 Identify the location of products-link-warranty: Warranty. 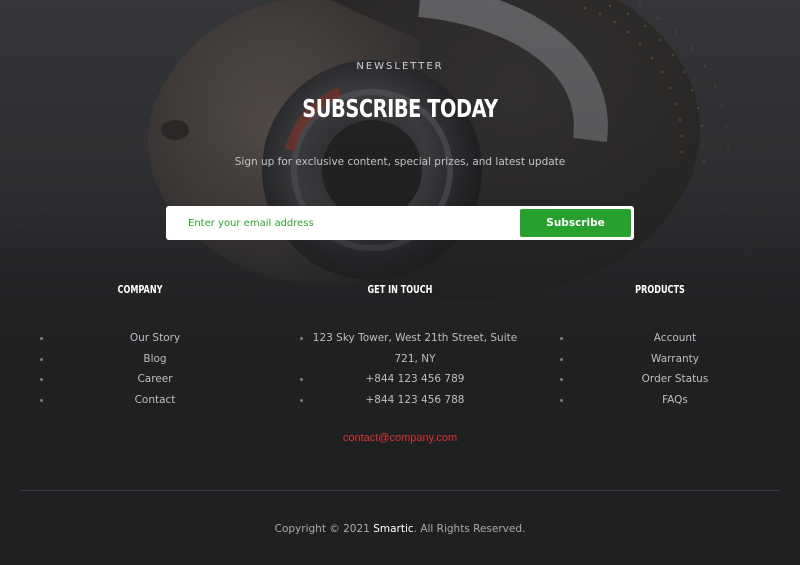
(675, 359).